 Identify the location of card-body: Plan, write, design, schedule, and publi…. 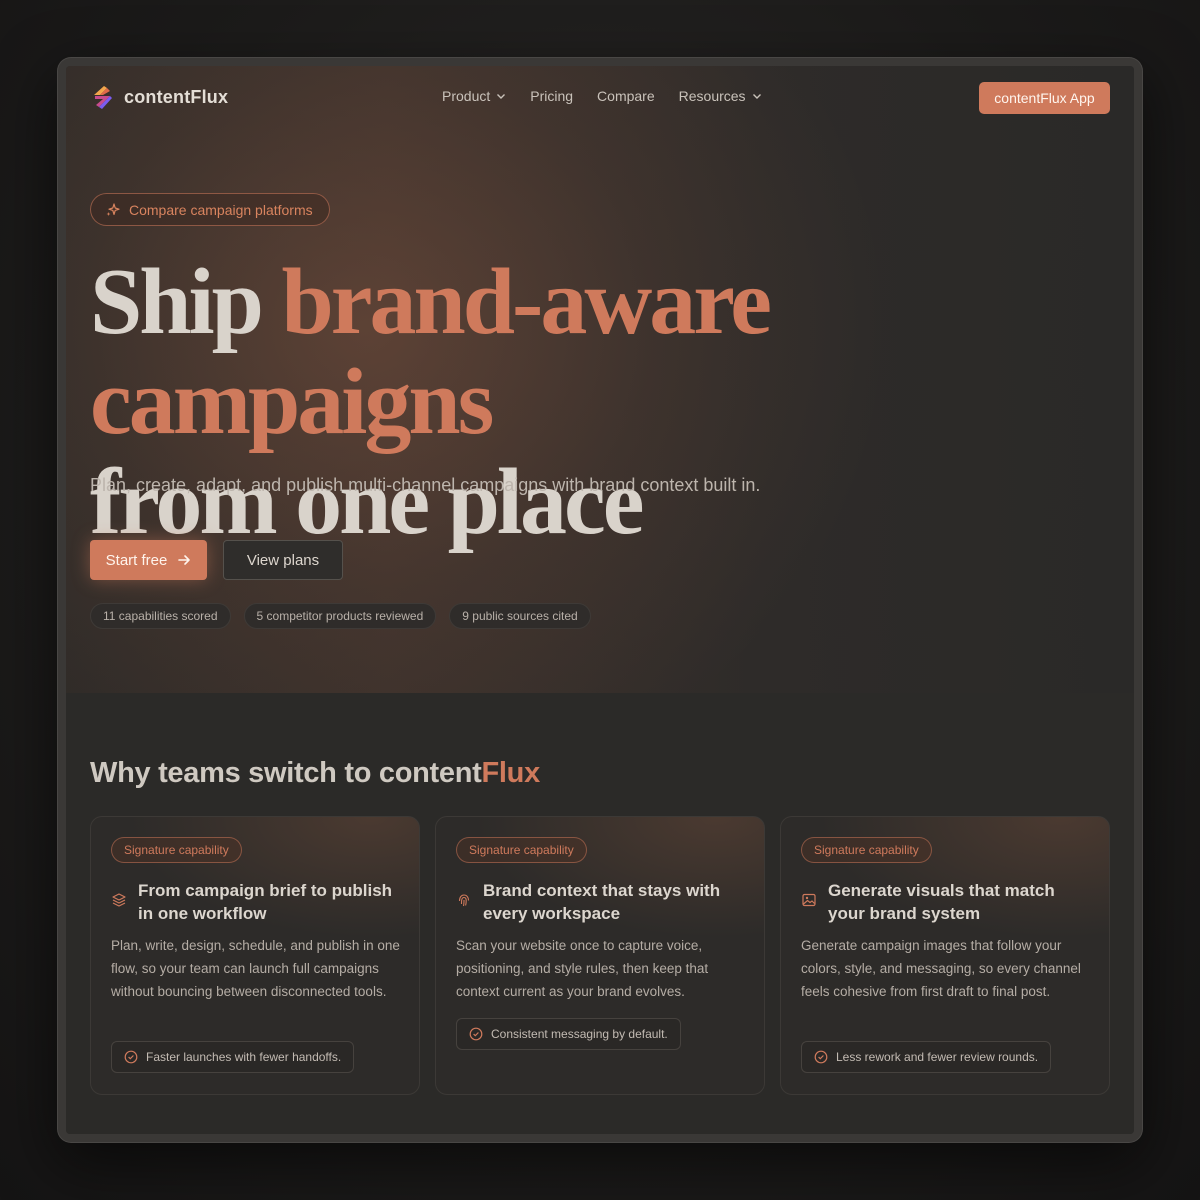
(255, 968).